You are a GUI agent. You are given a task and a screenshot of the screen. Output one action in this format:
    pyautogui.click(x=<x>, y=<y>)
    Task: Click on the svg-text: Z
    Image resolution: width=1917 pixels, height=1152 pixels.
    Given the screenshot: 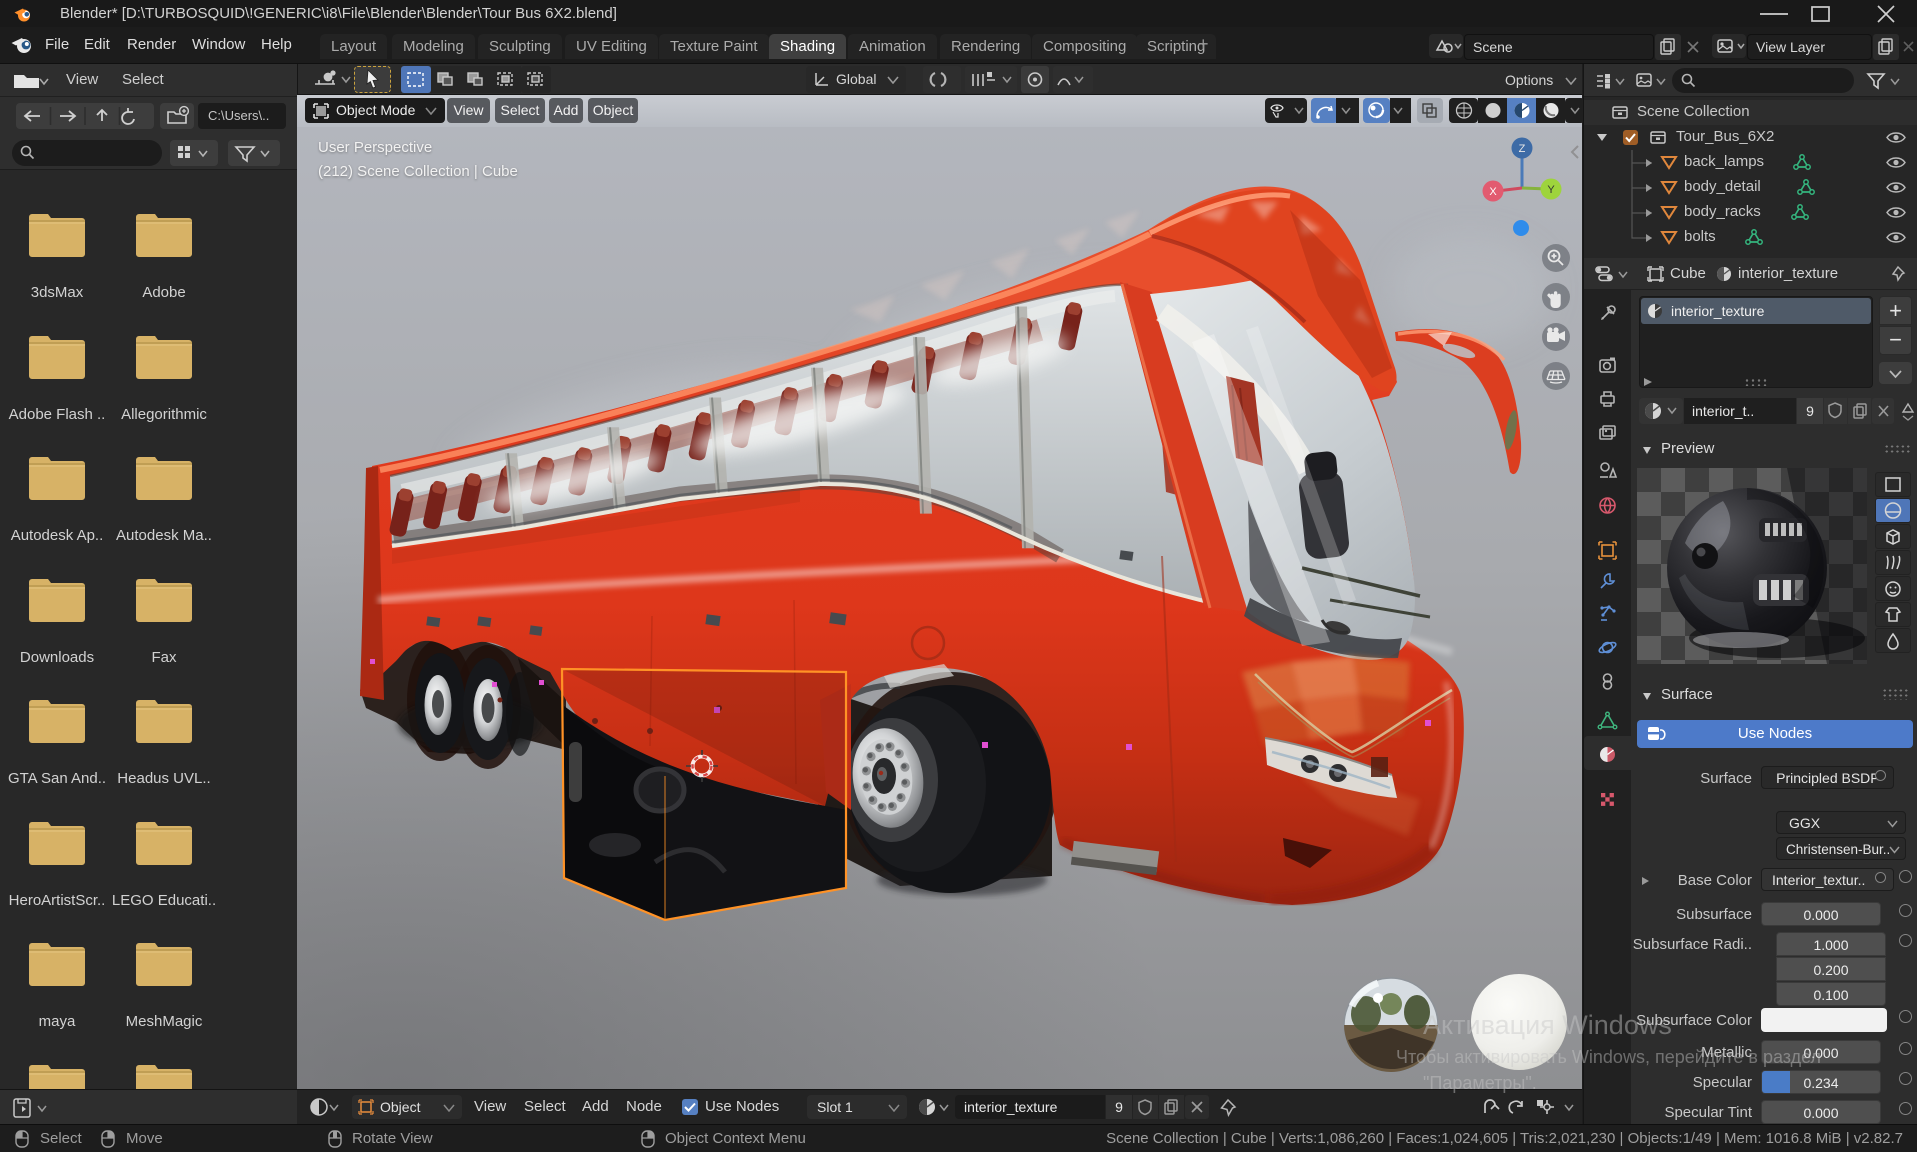 What is the action you would take?
    pyautogui.click(x=1522, y=149)
    